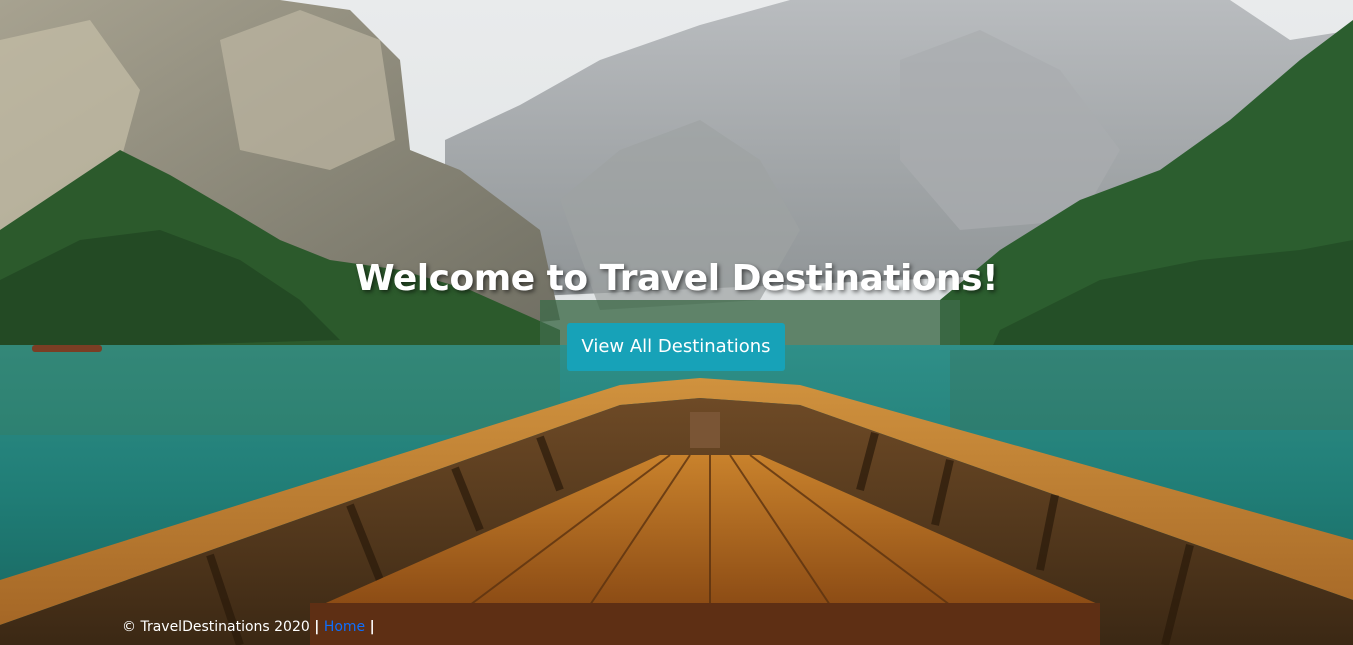 Image resolution: width=1353 pixels, height=645 pixels. What do you see at coordinates (344, 627) in the screenshot?
I see `footer-home-link: Home` at bounding box center [344, 627].